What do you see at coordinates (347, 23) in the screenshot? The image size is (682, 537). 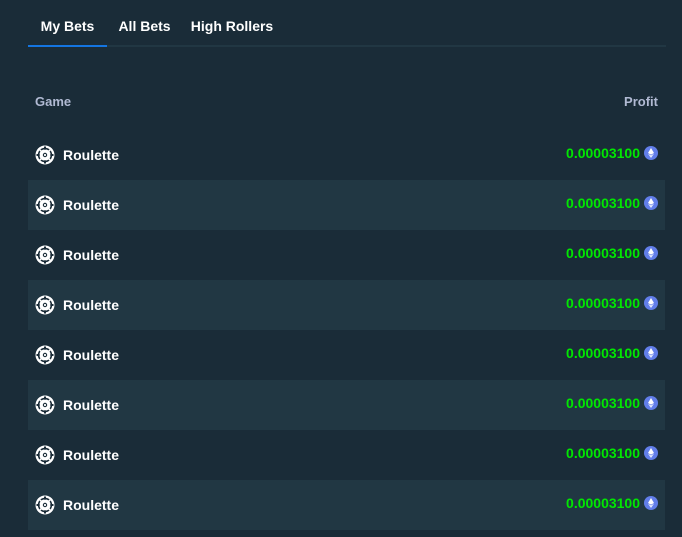 I see `bets-tabs: My Bets All Bets High Rollers` at bounding box center [347, 23].